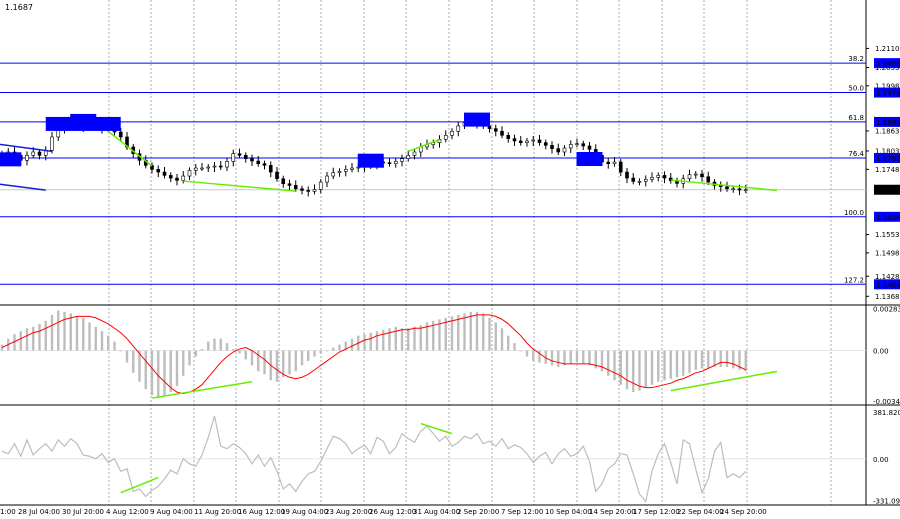 The width and height of the screenshot is (900, 519). Describe the element at coordinates (304, 512) in the screenshot. I see `x-tick-label: 19 Aug 04:00` at that location.